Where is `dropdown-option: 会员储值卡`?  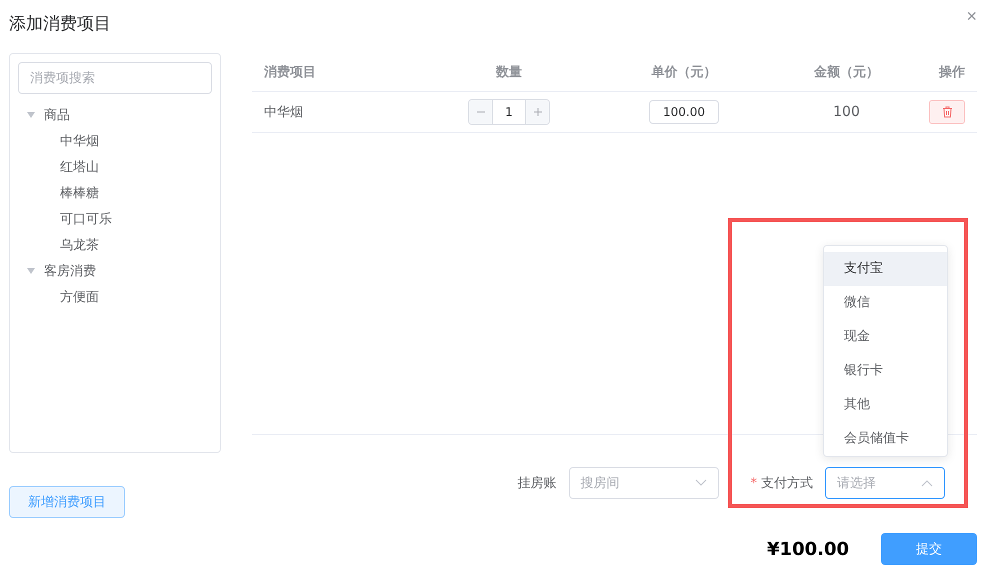
dropdown-option: 会员储值卡 is located at coordinates (885, 439).